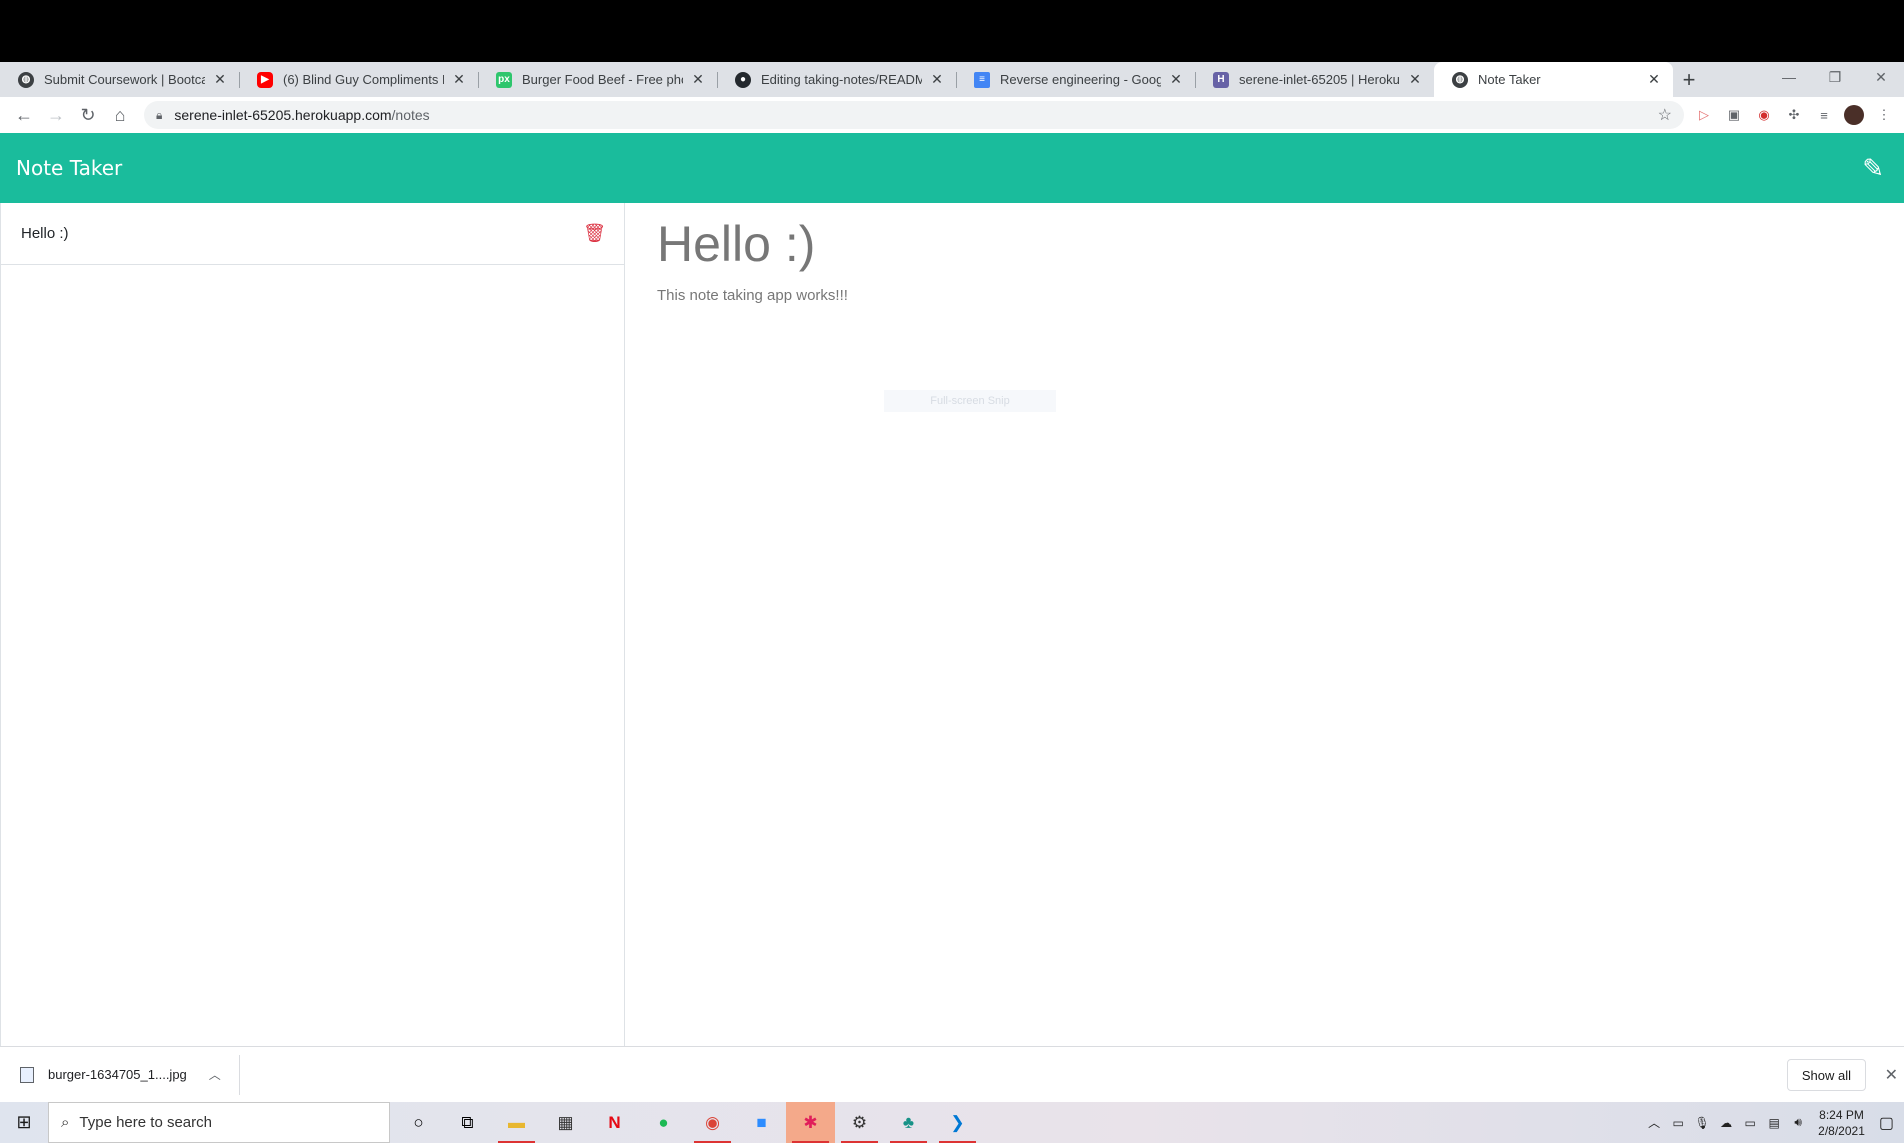 The image size is (1904, 1143). What do you see at coordinates (418, 1122) in the screenshot?
I see `cortana-icon: ○` at bounding box center [418, 1122].